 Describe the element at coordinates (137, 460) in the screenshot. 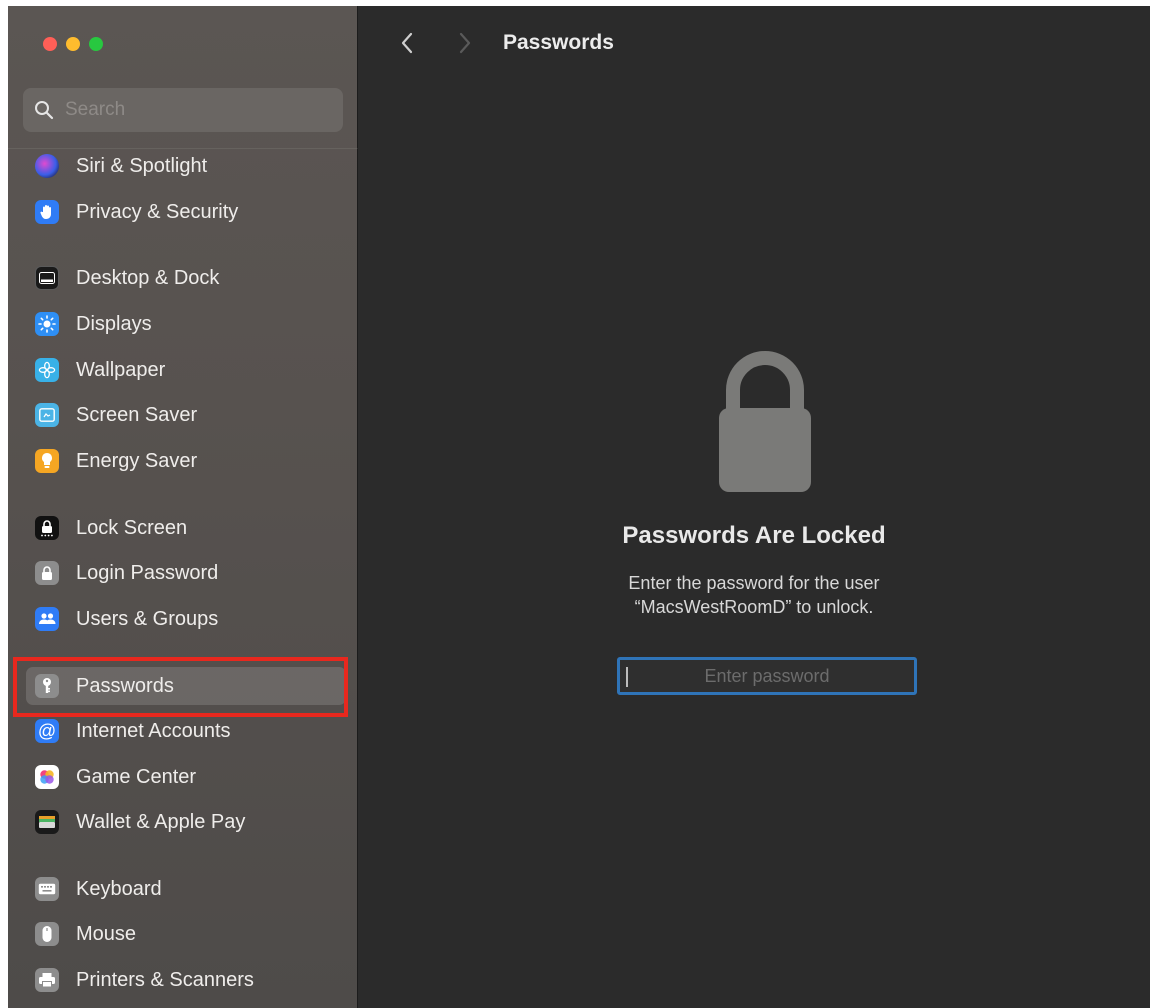

I see `sidebar-item-label: Energy Saver` at that location.